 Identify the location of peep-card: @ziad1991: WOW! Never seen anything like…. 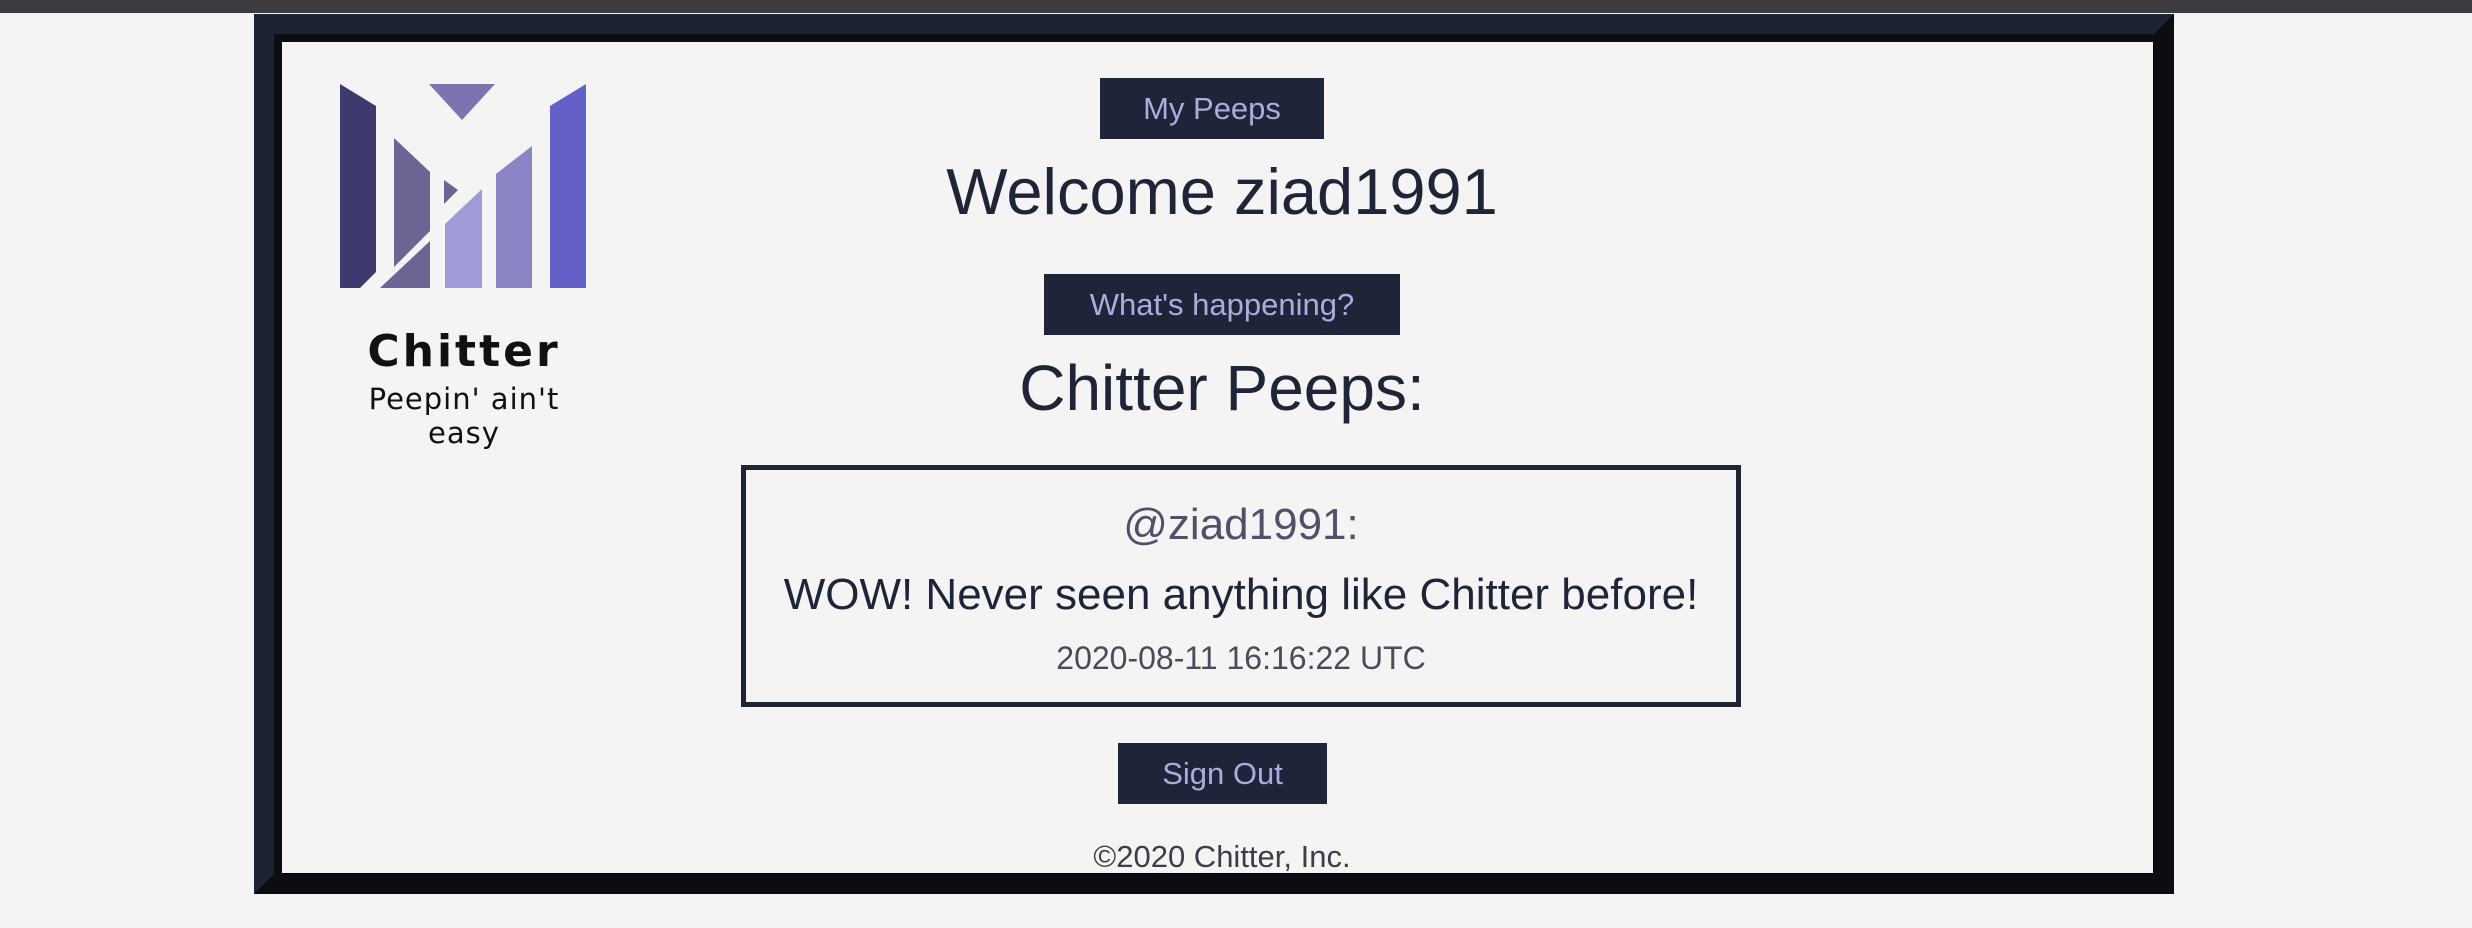
(1241, 586).